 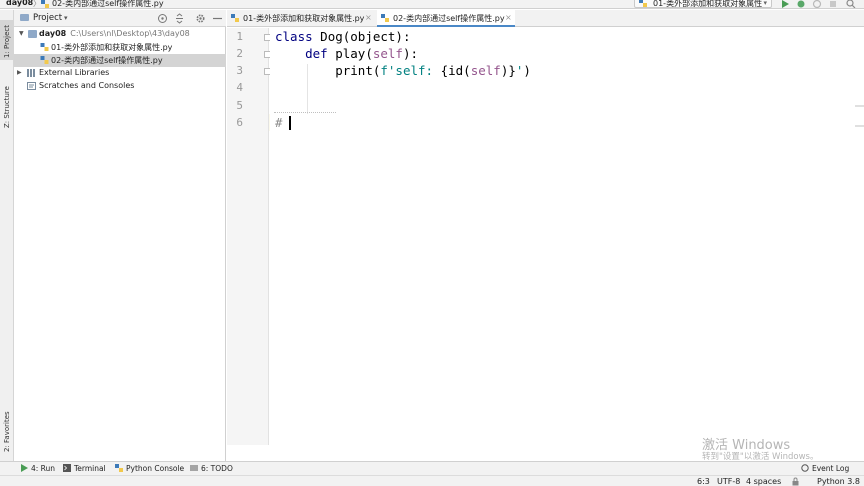 I want to click on run-configuration-label: 01-类外部添加和获取对象属性, so click(x=708, y=4).